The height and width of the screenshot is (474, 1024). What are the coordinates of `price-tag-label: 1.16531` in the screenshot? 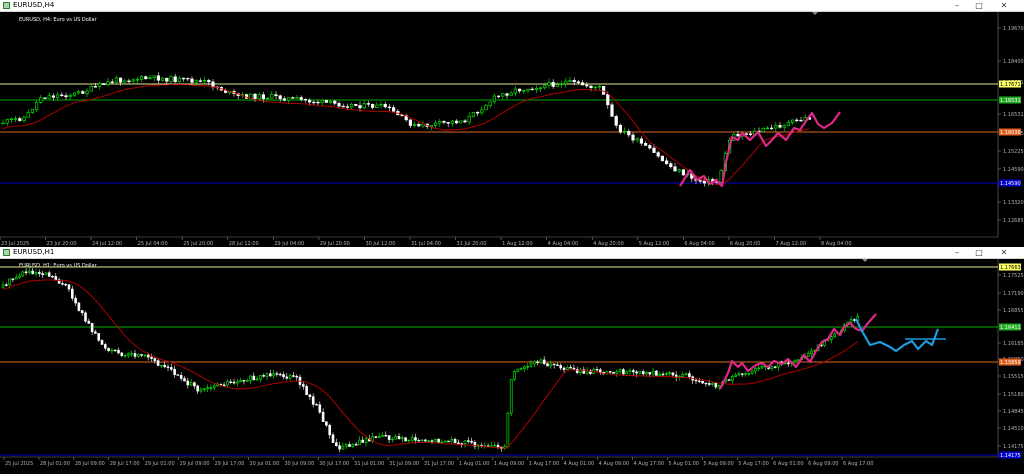 It's located at (1010, 101).